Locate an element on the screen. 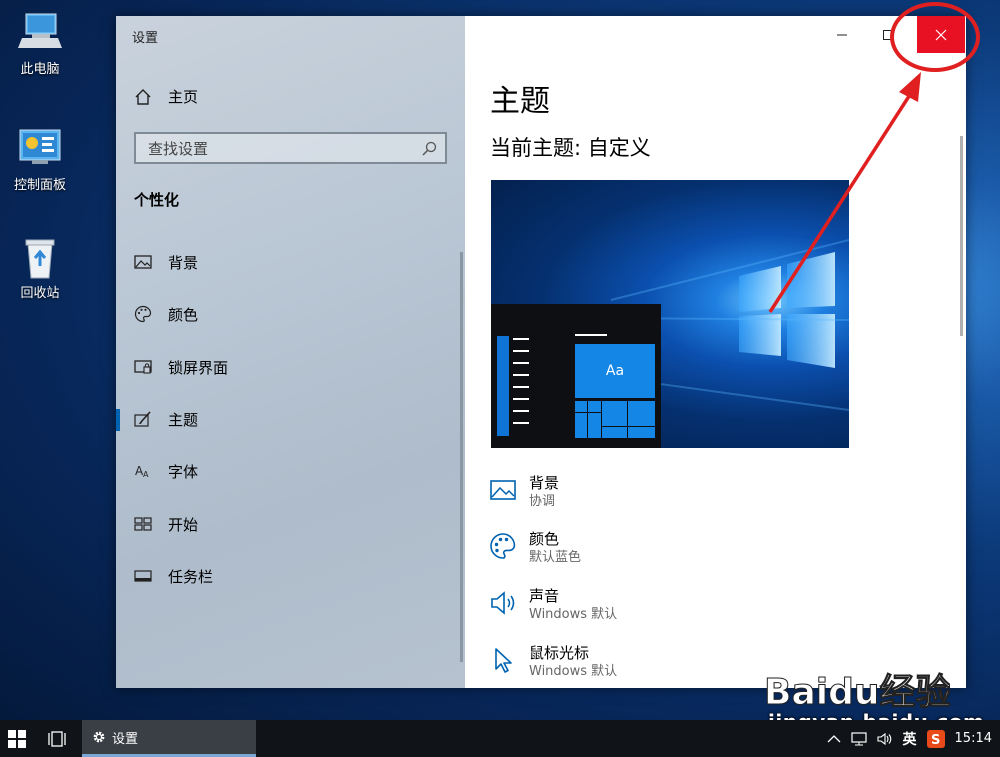 The image size is (1000, 757). network-icon is located at coordinates (858, 738).